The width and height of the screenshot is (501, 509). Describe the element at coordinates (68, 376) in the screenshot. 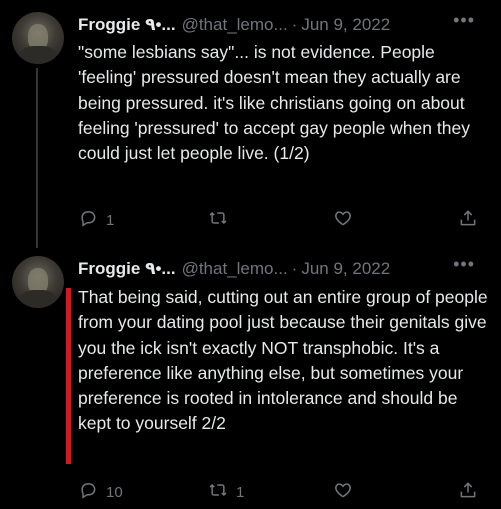

I see `highlight-bar` at that location.